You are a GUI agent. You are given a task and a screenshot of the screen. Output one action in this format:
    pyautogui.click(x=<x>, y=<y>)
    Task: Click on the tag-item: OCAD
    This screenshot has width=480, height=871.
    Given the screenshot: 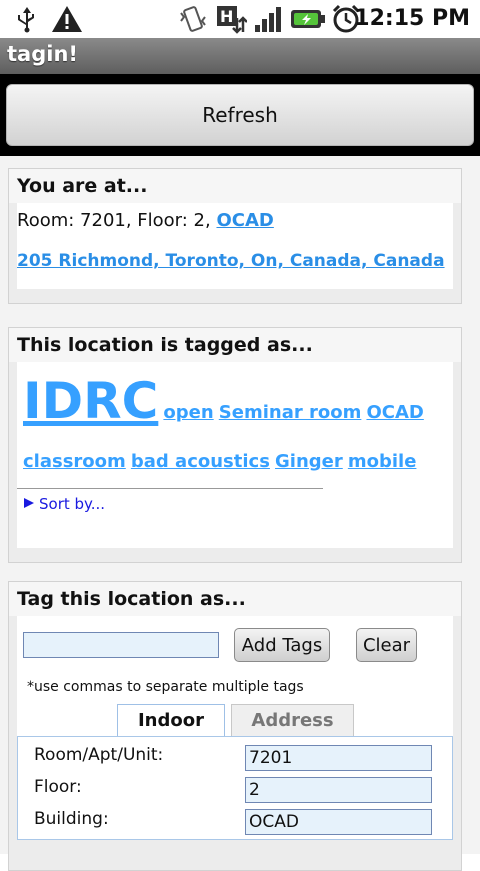 What is the action you would take?
    pyautogui.click(x=394, y=412)
    